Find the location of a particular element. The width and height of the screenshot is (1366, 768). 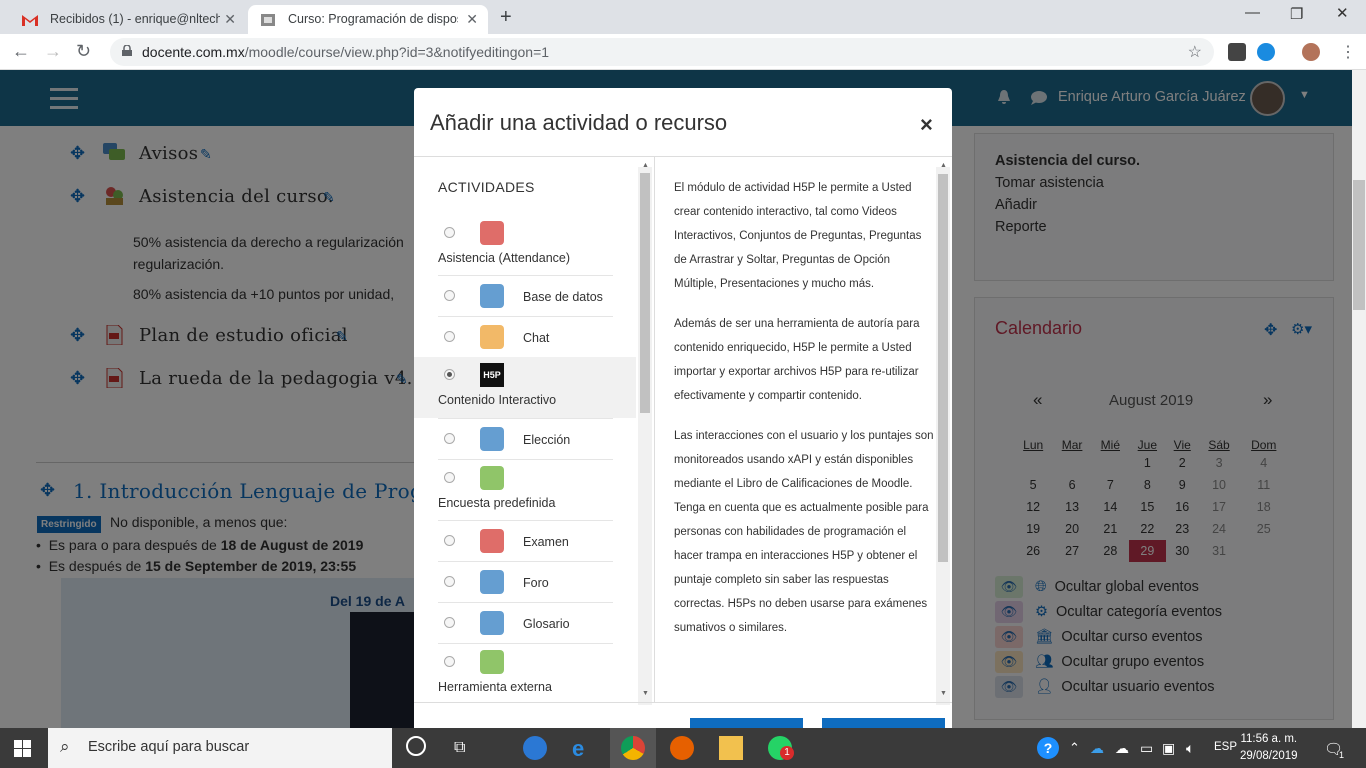

edge-icon: e is located at coordinates (584, 748).